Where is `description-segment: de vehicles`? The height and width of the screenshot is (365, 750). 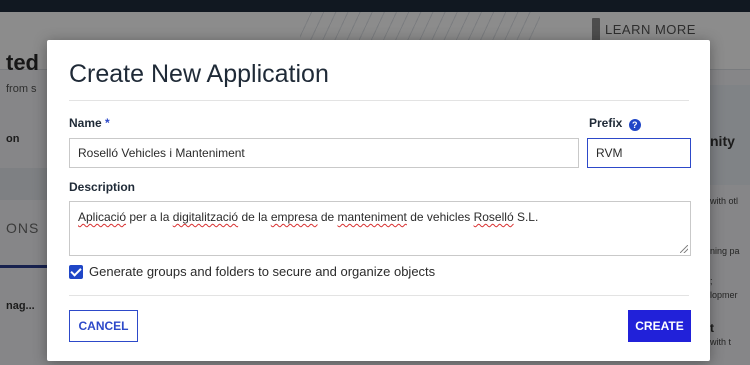 description-segment: de vehicles is located at coordinates (440, 217).